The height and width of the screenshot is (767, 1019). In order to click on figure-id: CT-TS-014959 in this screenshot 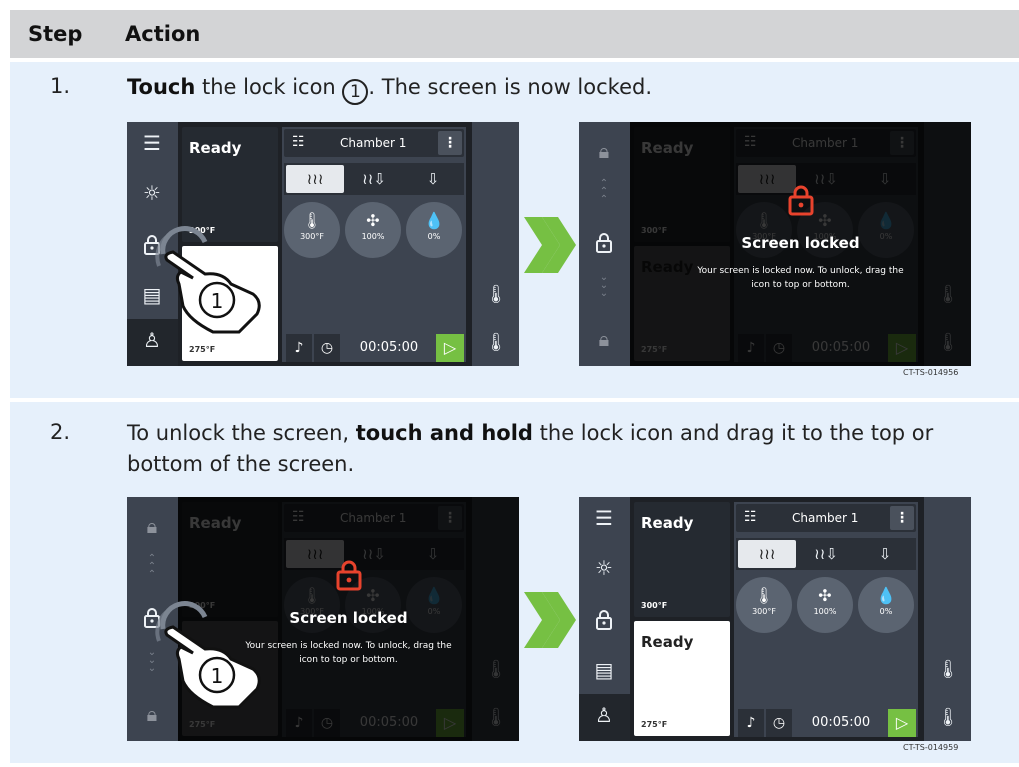, I will do `click(931, 747)`.